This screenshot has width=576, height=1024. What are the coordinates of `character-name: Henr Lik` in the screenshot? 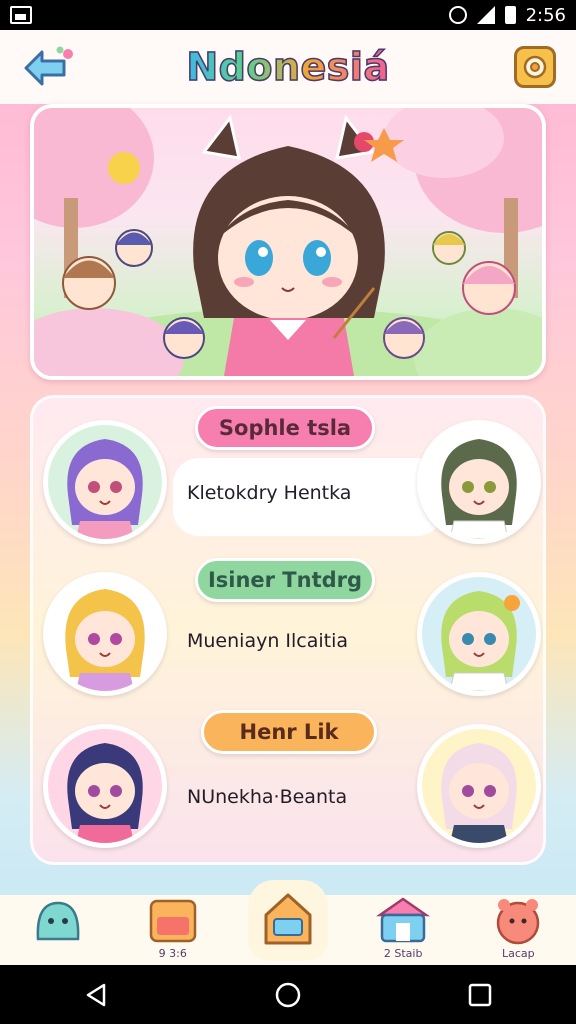 It's located at (289, 732).